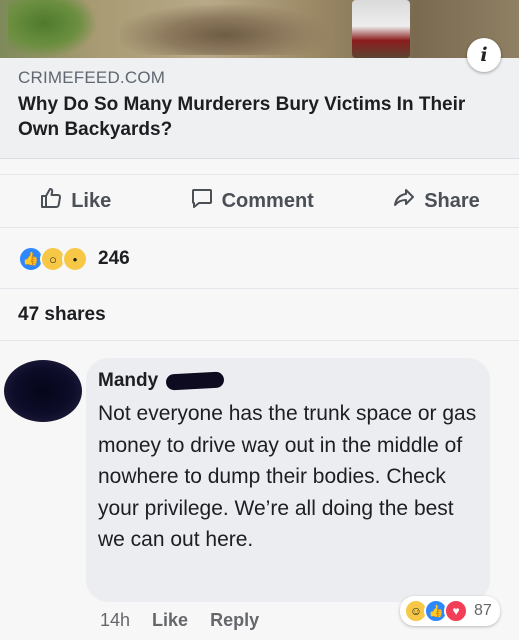  What do you see at coordinates (202, 201) in the screenshot?
I see `speech-bubble-icon` at bounding box center [202, 201].